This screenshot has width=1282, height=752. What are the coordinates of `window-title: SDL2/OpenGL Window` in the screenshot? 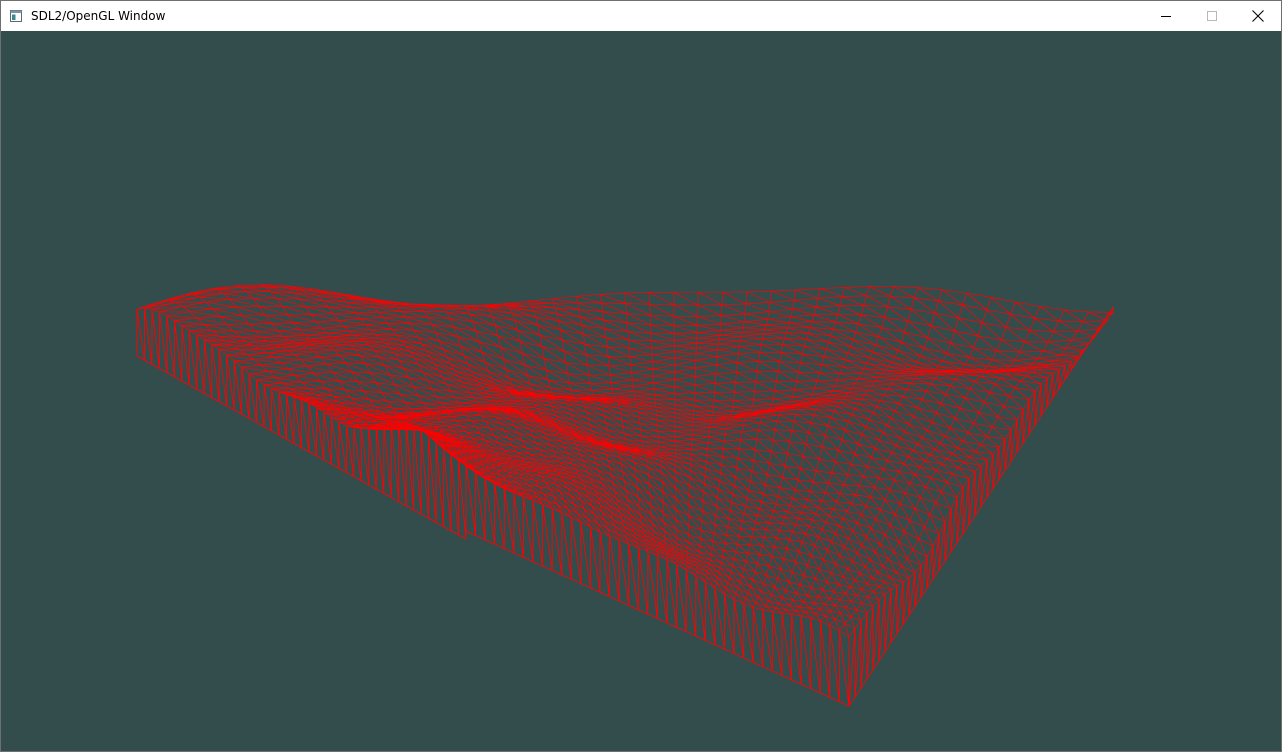 It's located at (98, 16).